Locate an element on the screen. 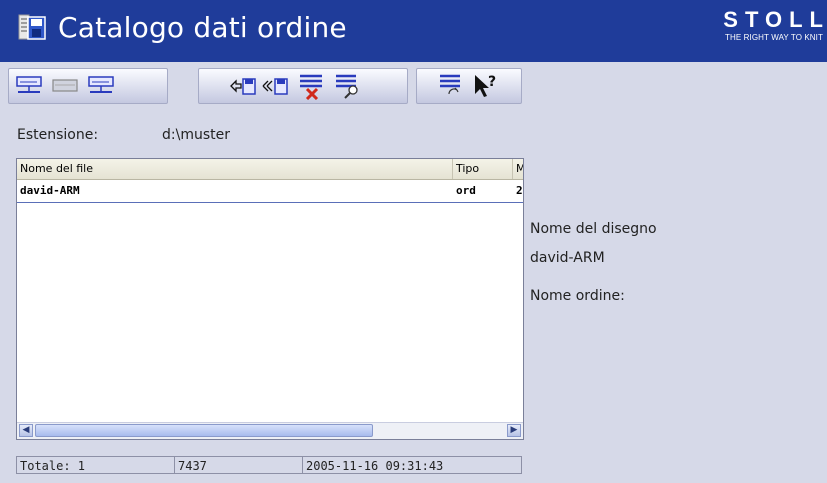 Image resolution: width=827 pixels, height=483 pixels. copy-in-icon is located at coordinates (243, 86).